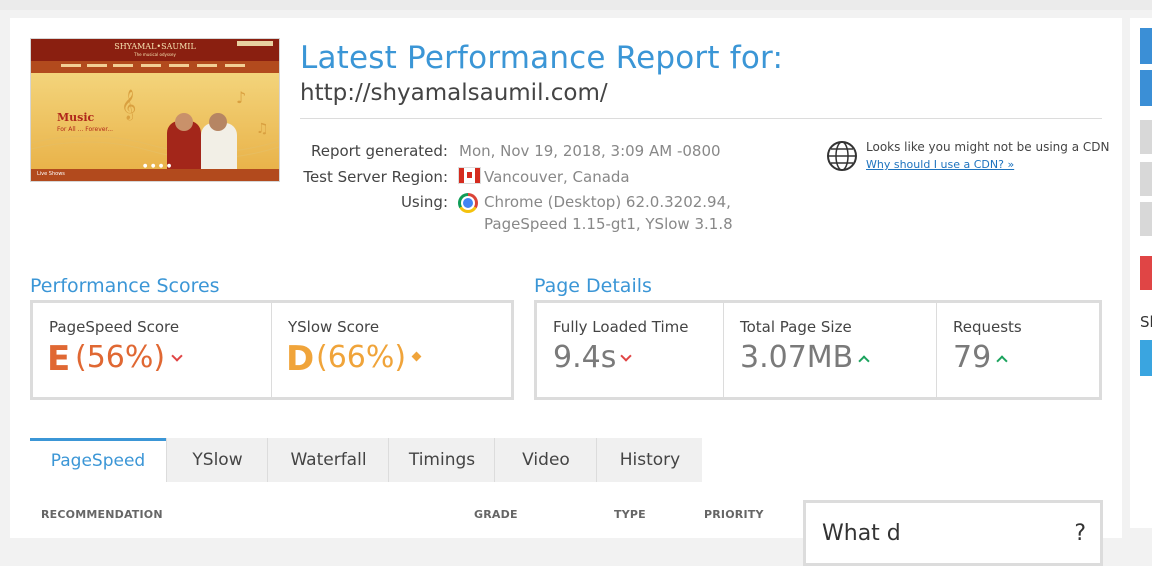 Image resolution: width=1152 pixels, height=566 pixels. I want to click on thumb-nav, so click(155, 67).